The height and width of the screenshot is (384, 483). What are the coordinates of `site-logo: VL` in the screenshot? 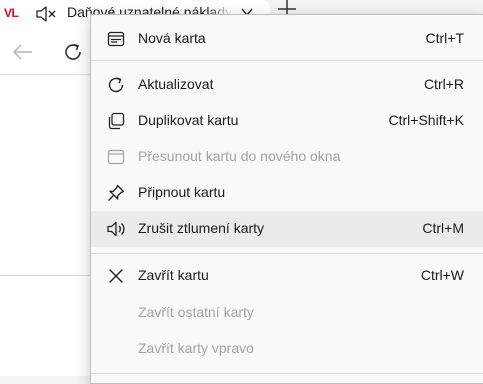 It's located at (11, 13).